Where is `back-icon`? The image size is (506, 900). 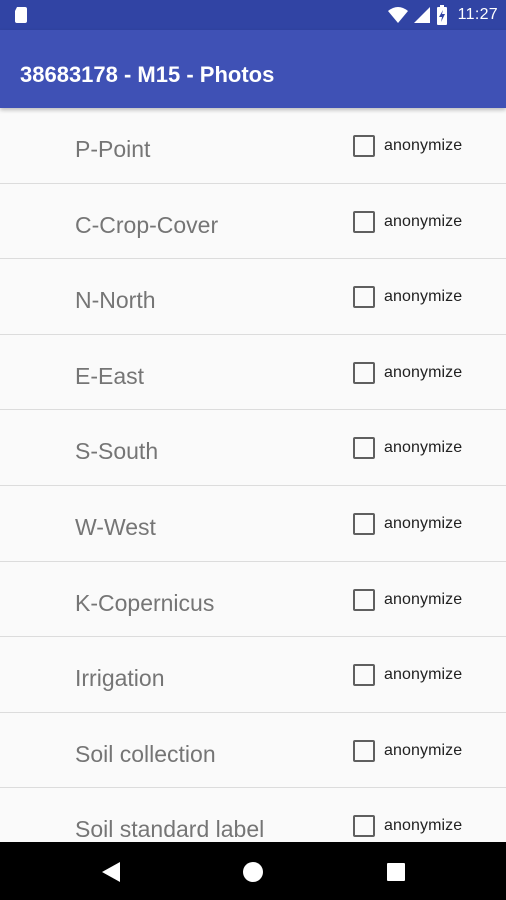 back-icon is located at coordinates (111, 872).